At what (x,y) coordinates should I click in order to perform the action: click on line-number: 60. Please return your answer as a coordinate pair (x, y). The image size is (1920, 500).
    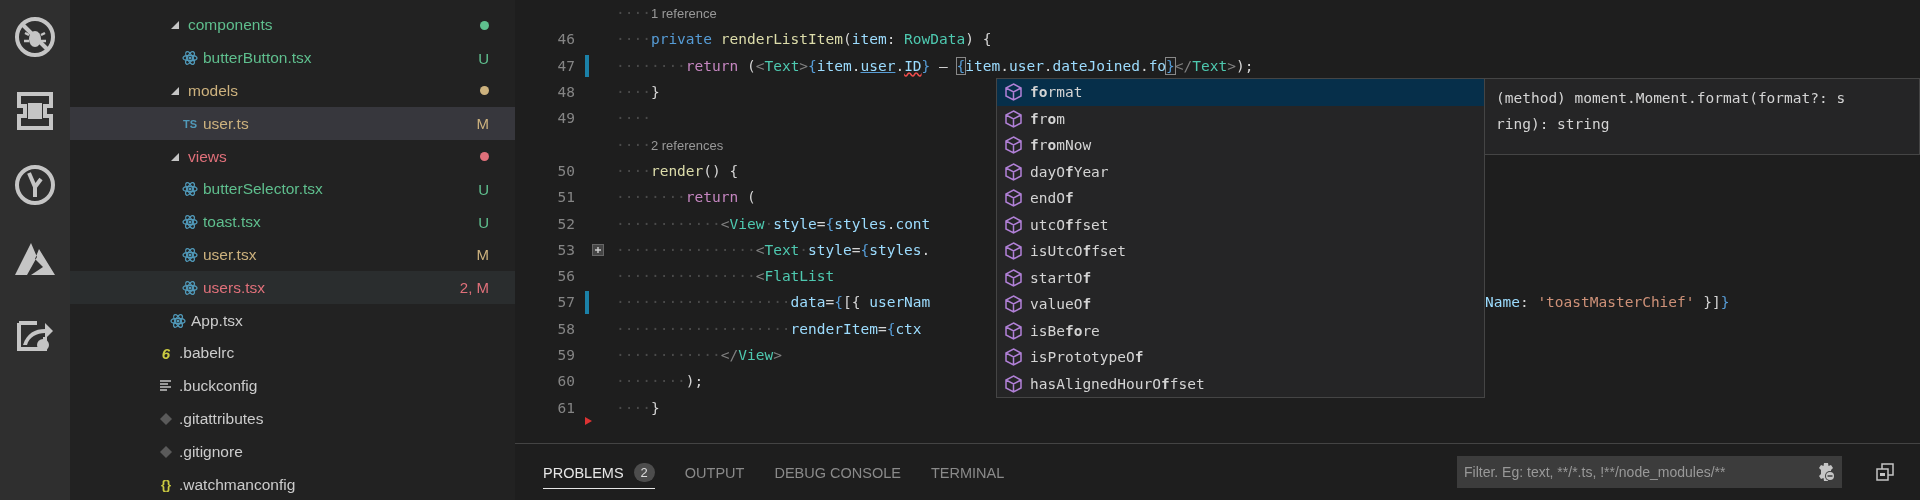
    Looking at the image, I should click on (565, 381).